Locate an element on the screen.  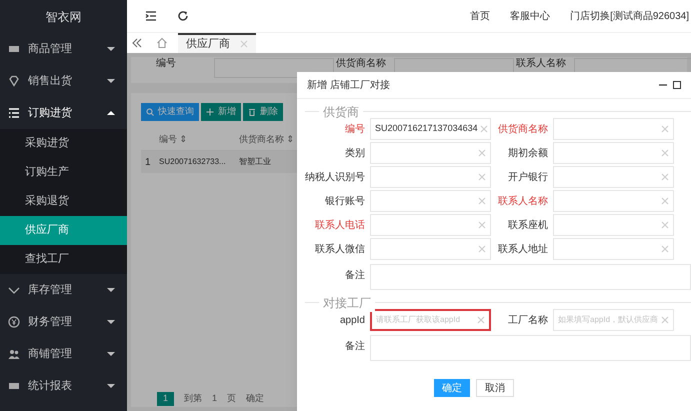
field-value: SU200716217137034634 is located at coordinates (426, 129).